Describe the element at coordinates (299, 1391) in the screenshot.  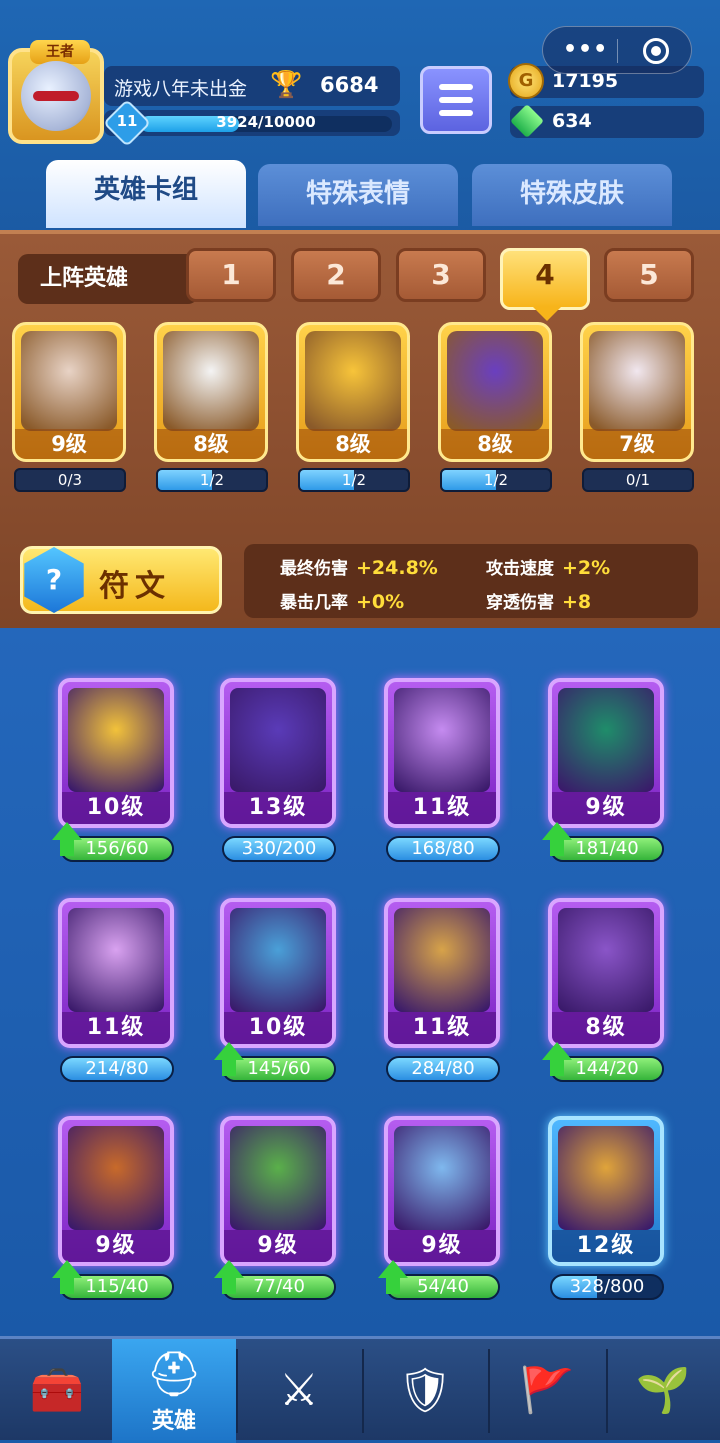
I see `nav-item-battle: ⚔` at that location.